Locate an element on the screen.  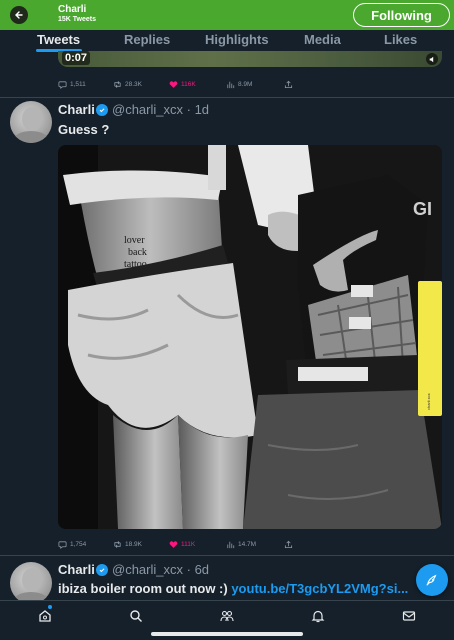
views-button: 14.7M is located at coordinates (241, 544).